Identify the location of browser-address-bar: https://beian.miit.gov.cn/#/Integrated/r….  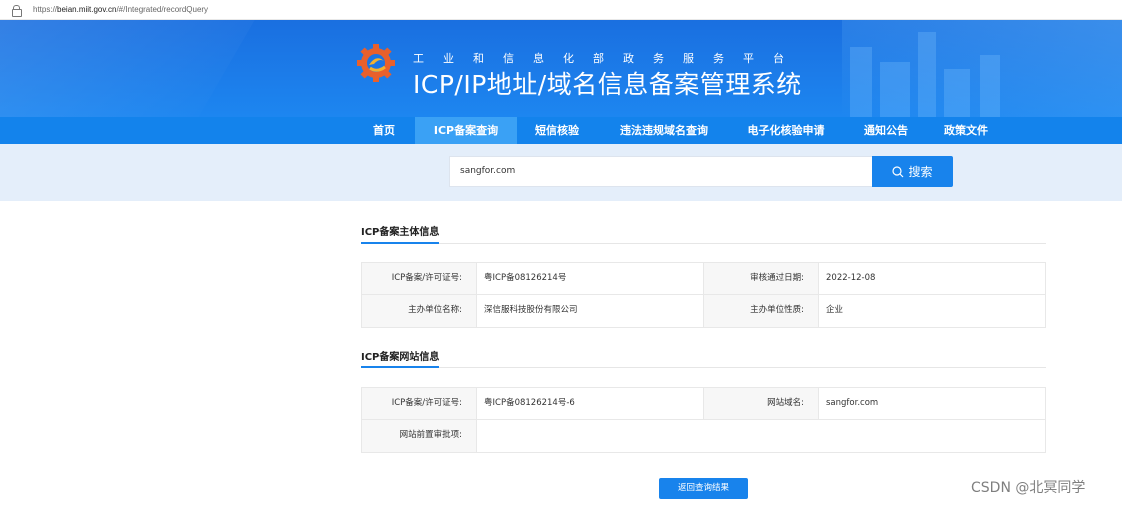
(561, 10).